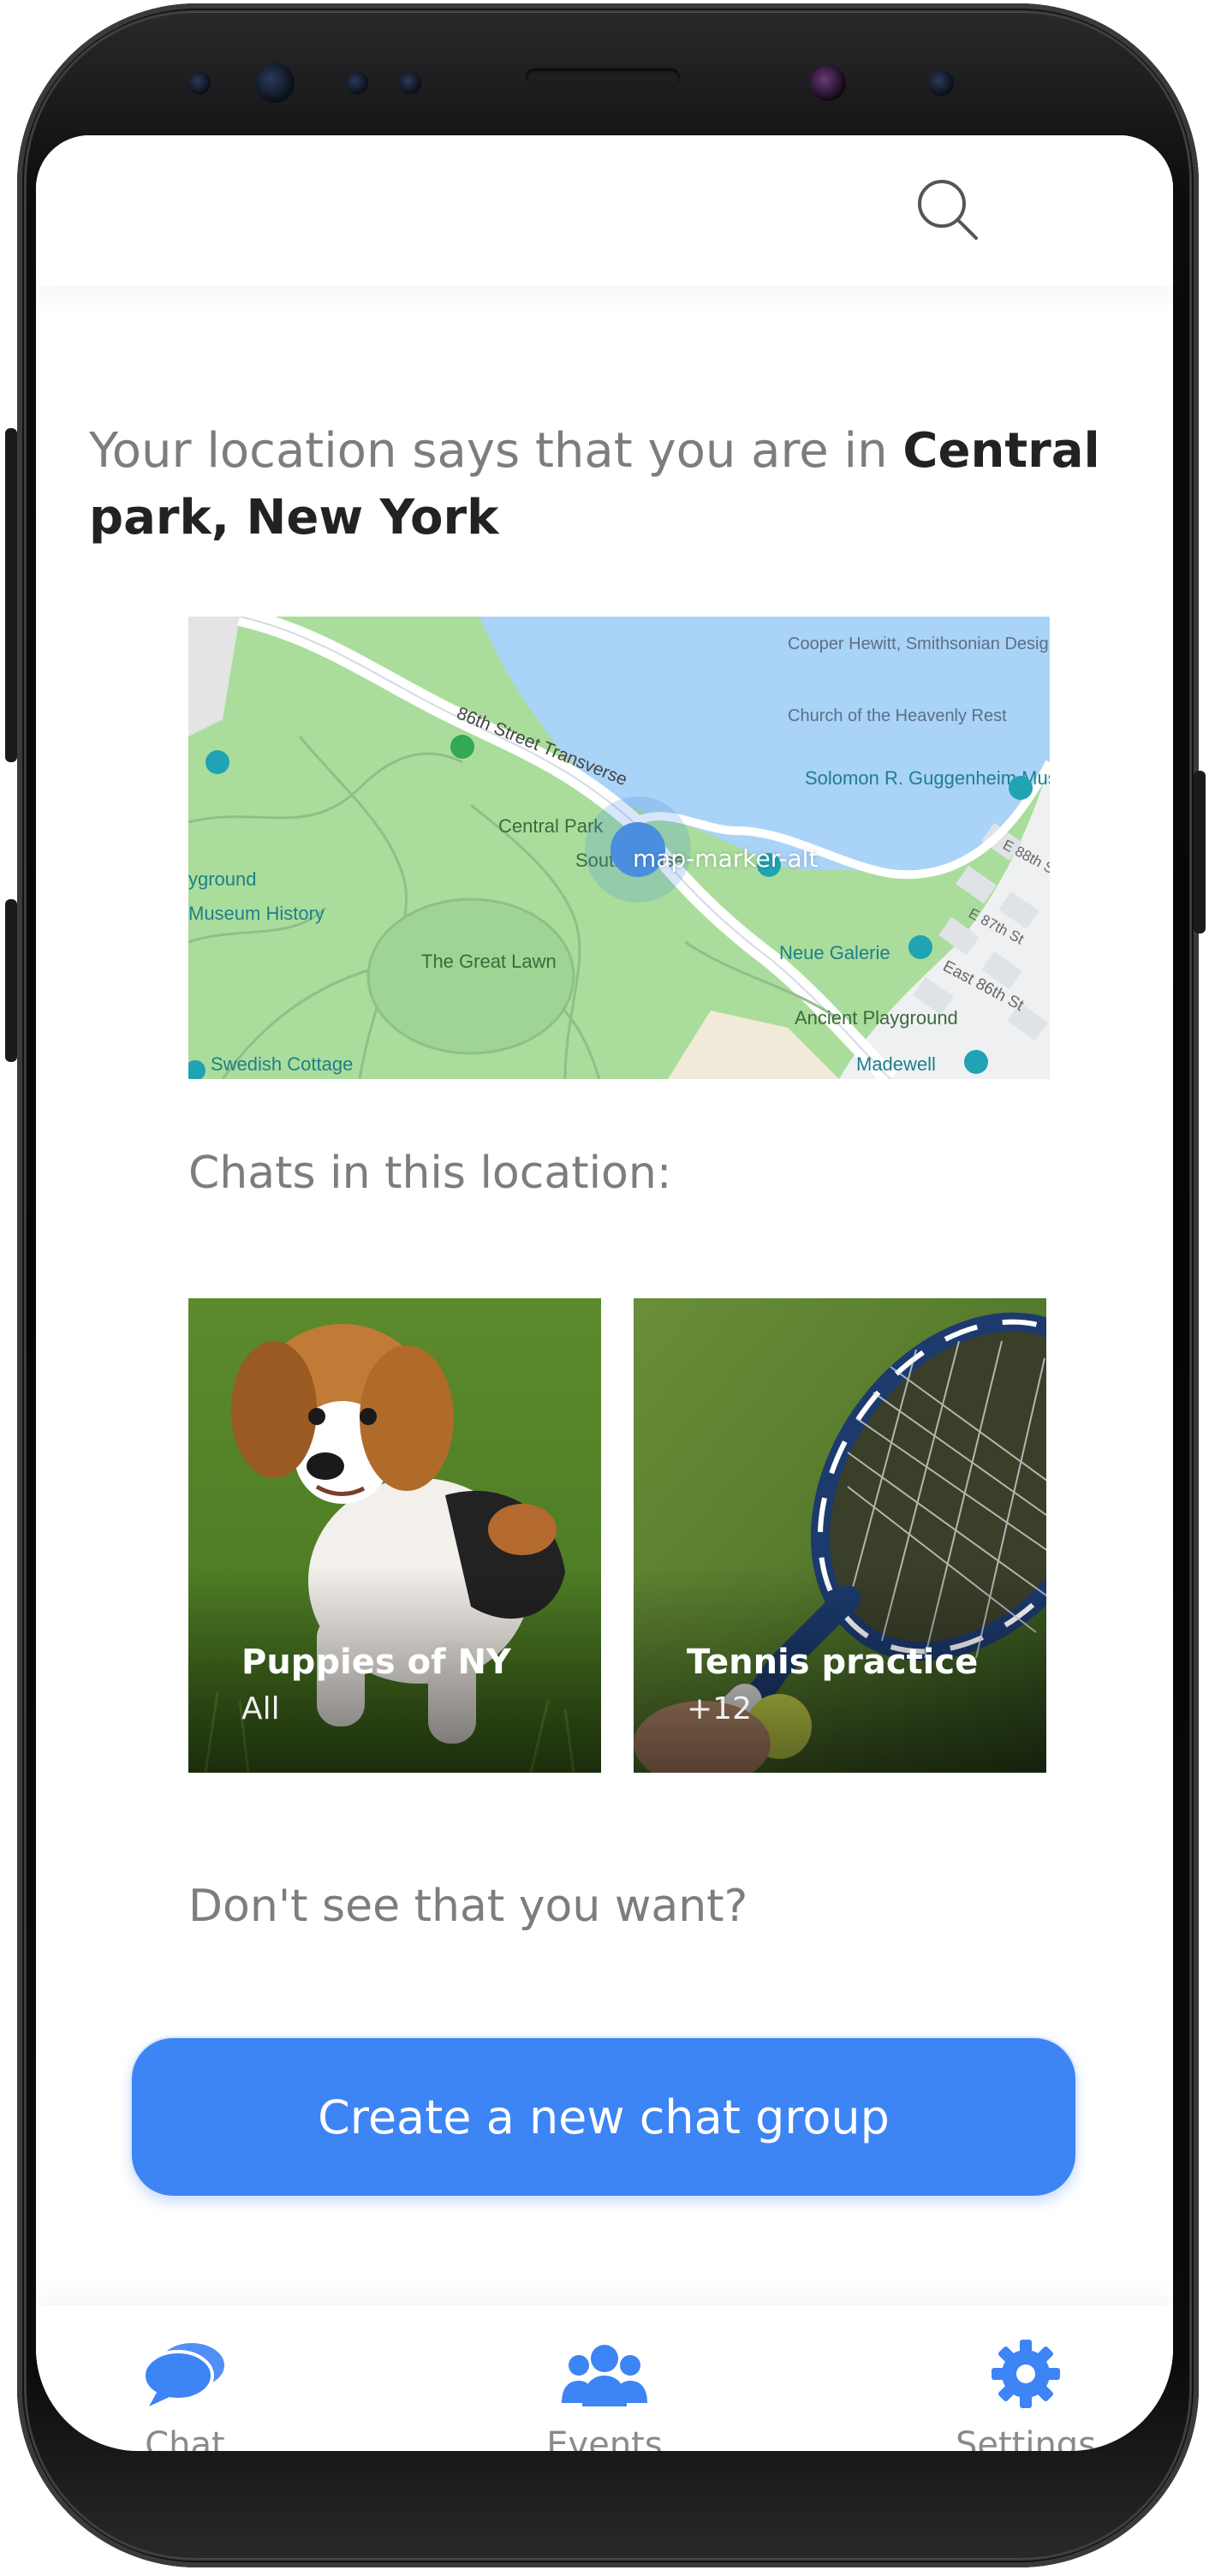 This screenshot has height=2576, width=1209. Describe the element at coordinates (833, 1663) in the screenshot. I see `chat-card-title: Tennis practice` at that location.